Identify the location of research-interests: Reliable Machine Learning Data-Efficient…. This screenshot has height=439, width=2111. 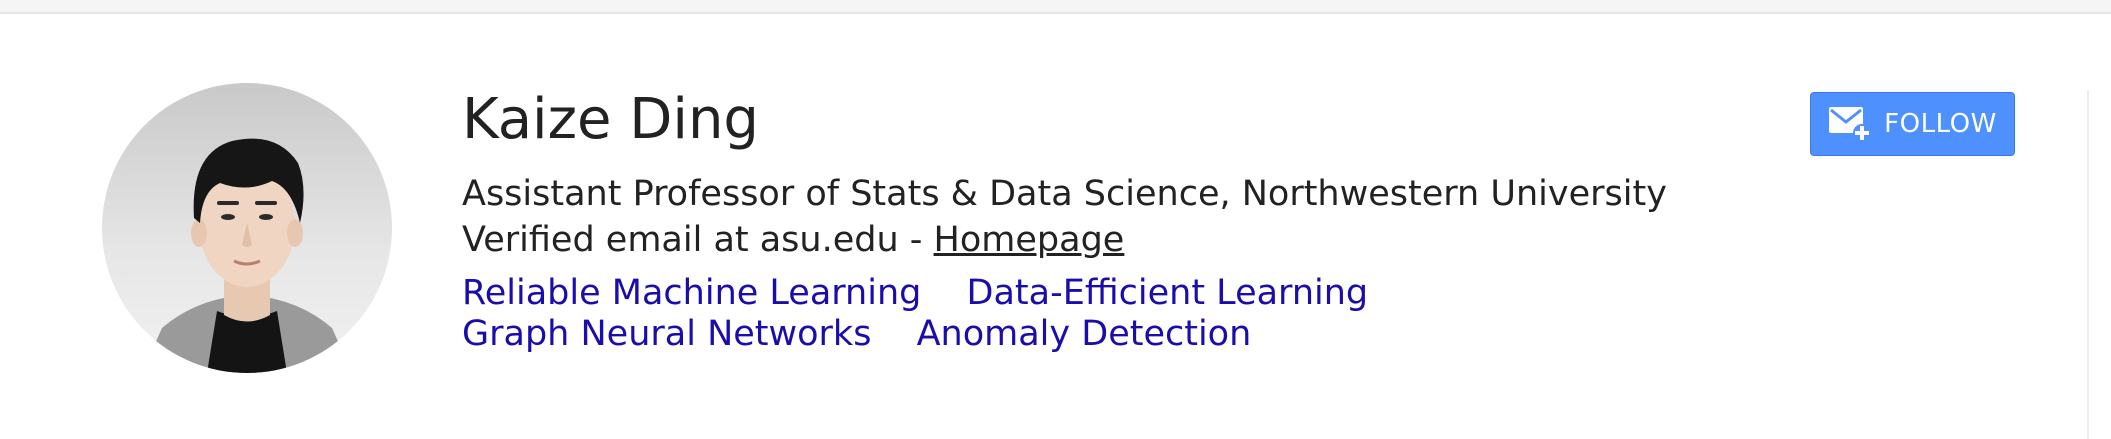
(1122, 314).